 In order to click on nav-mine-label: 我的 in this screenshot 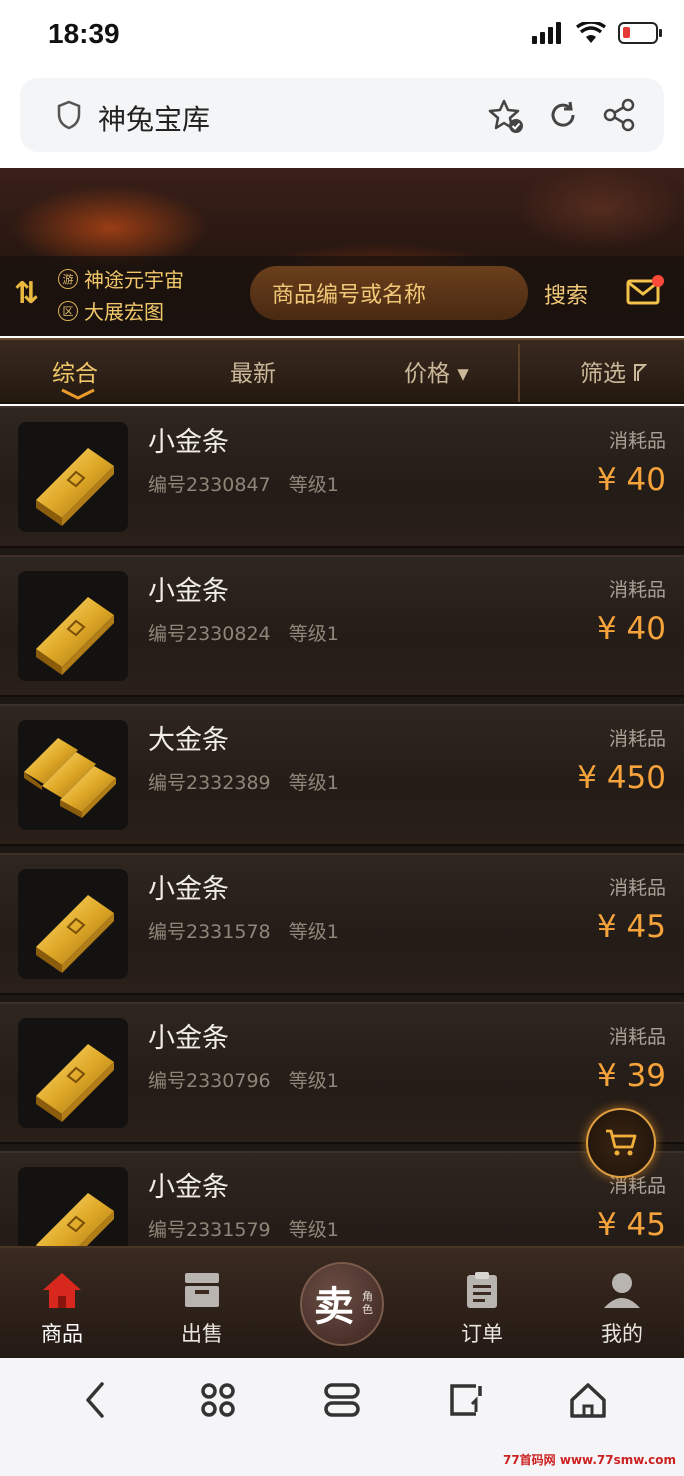, I will do `click(622, 1334)`.